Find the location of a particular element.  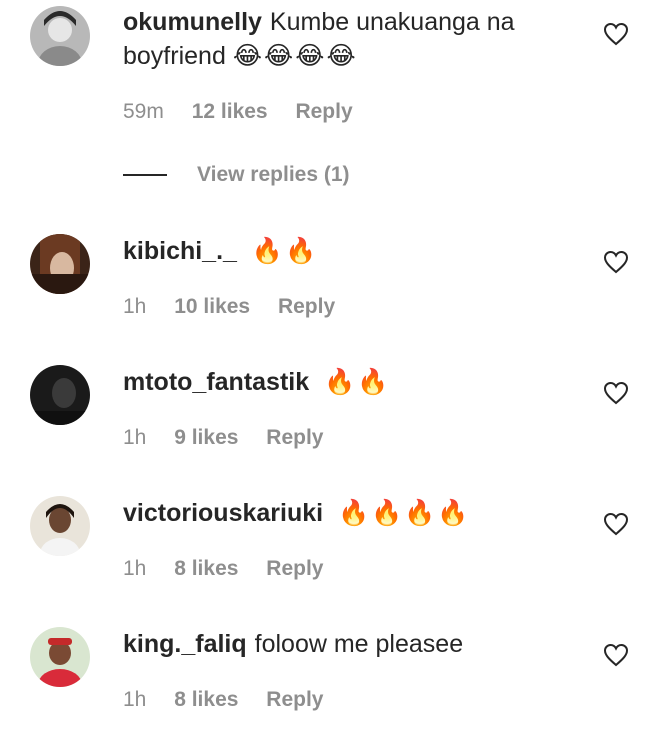

comment-text: mtoto_fantastik 🔥🔥 is located at coordinates (343, 382).